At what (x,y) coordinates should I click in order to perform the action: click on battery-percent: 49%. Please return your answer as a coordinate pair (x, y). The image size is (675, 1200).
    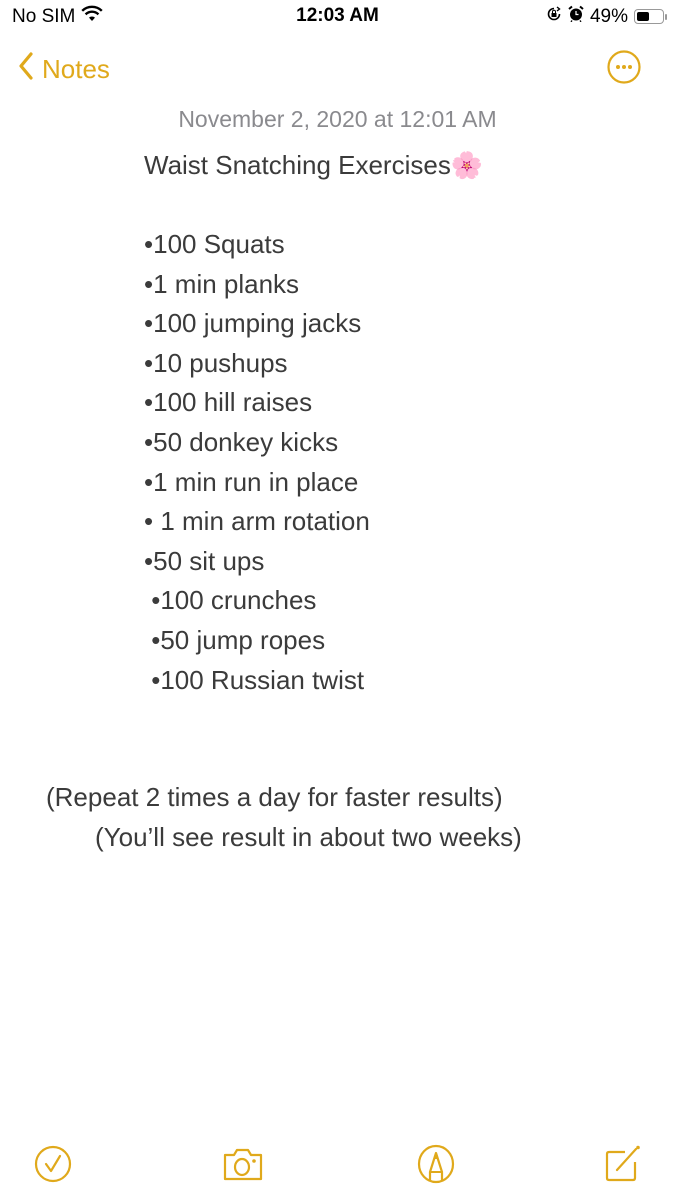
    Looking at the image, I should click on (608, 16).